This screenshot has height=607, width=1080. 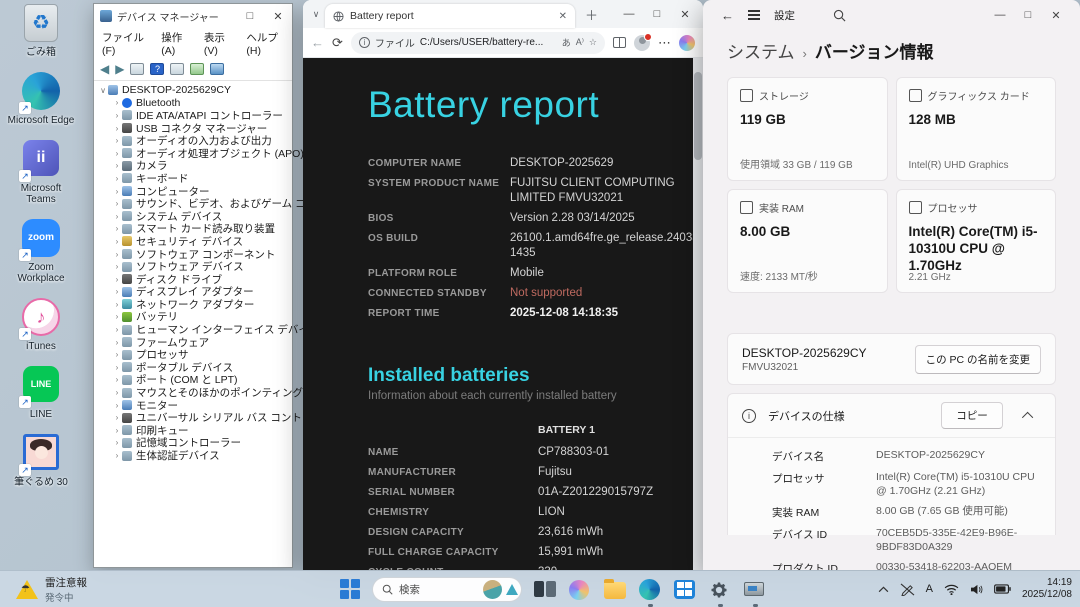 What do you see at coordinates (591, 14) in the screenshot?
I see `new-tab-button: ＋` at bounding box center [591, 14].